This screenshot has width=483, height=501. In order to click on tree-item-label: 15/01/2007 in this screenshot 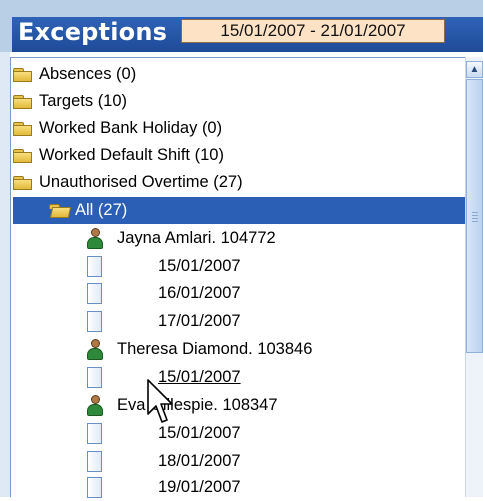, I will do `click(199, 266)`.